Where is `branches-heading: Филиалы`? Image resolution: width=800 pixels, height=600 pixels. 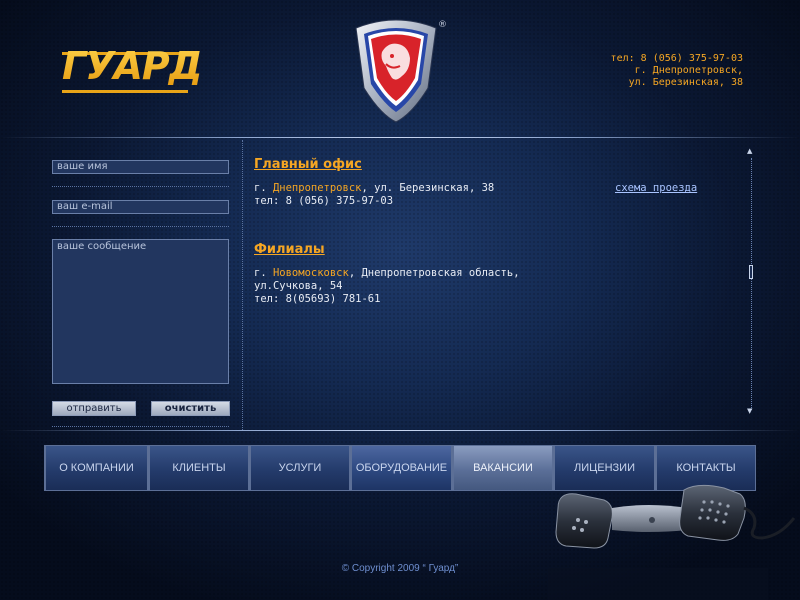 branches-heading: Филиалы is located at coordinates (289, 249).